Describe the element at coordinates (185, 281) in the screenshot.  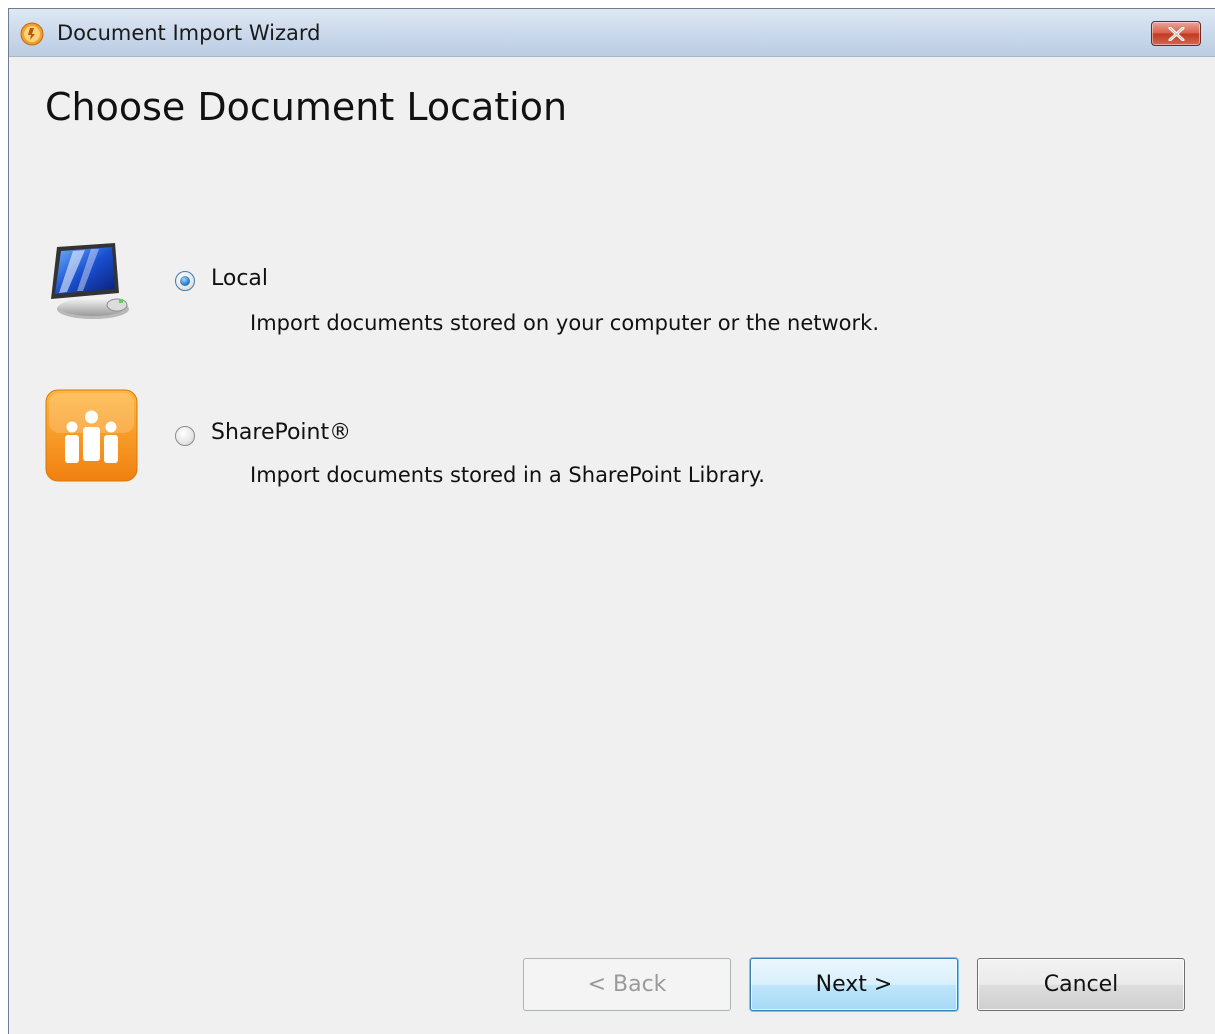
I see `local-radio` at that location.